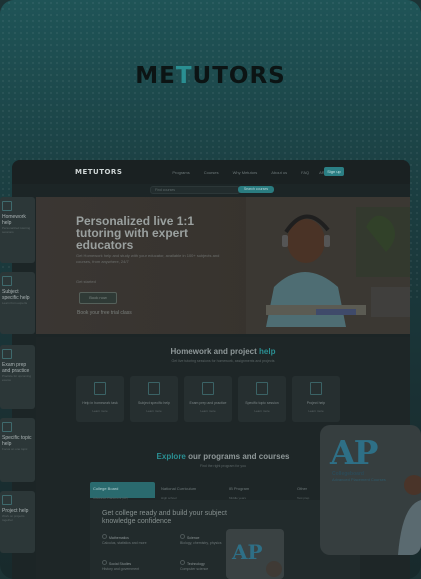 Image resolution: width=421 pixels, height=579 pixels. I want to click on svg-text: AP, so click(247, 552).